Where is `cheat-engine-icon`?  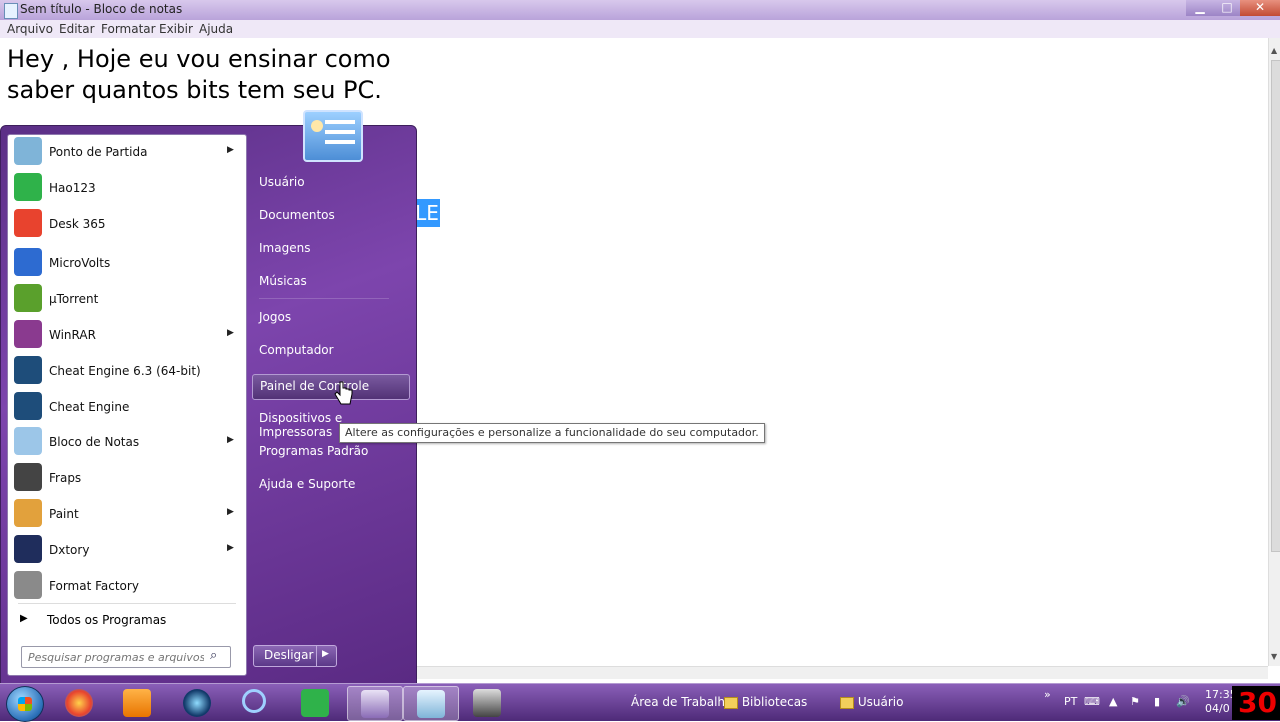
cheat-engine-icon is located at coordinates (28, 406).